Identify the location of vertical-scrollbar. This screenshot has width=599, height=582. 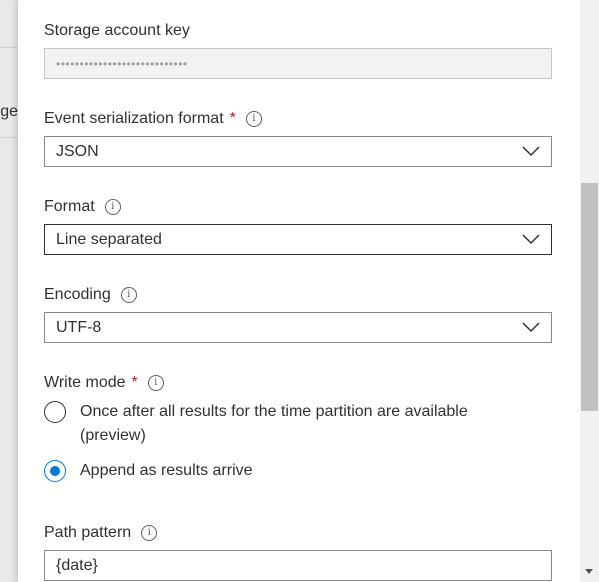
(589, 291).